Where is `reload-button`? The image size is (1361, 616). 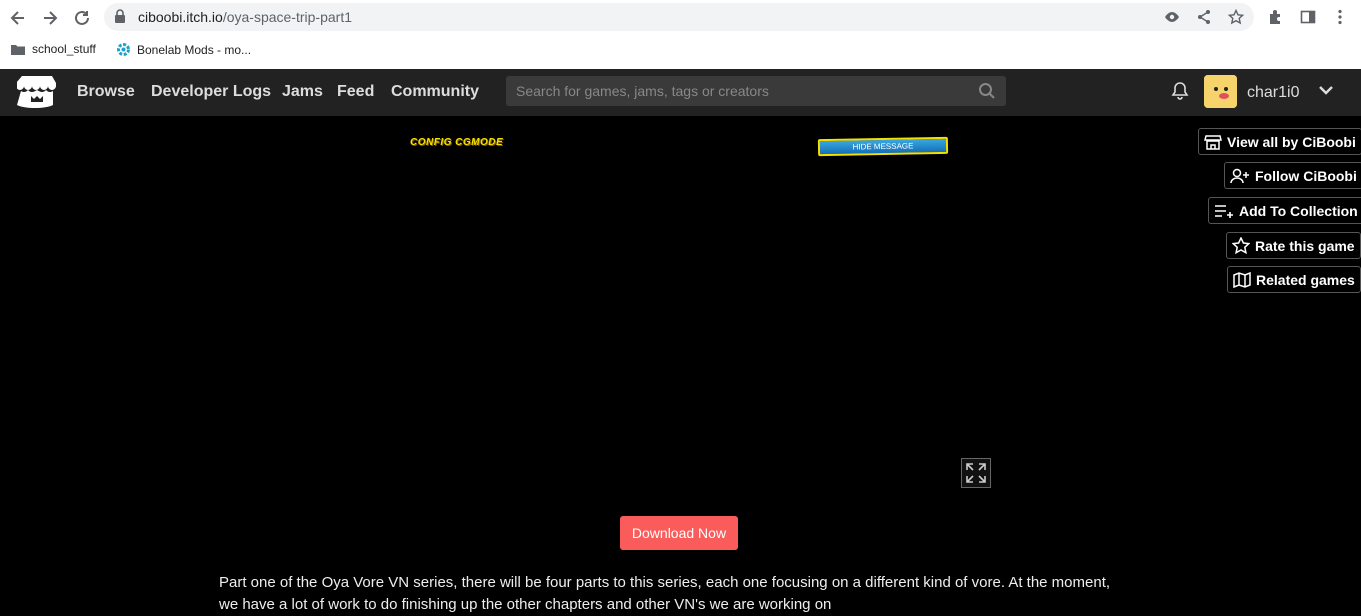
reload-button is located at coordinates (82, 18).